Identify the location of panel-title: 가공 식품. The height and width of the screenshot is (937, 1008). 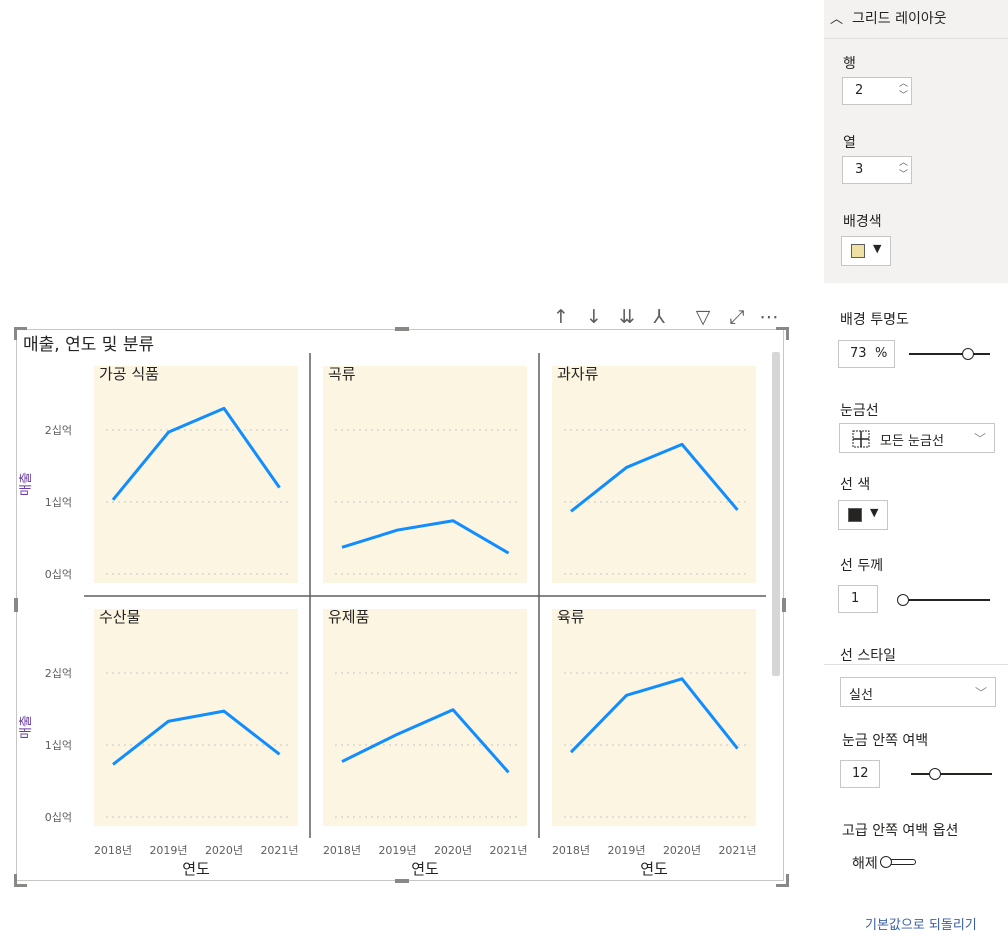
(129, 374).